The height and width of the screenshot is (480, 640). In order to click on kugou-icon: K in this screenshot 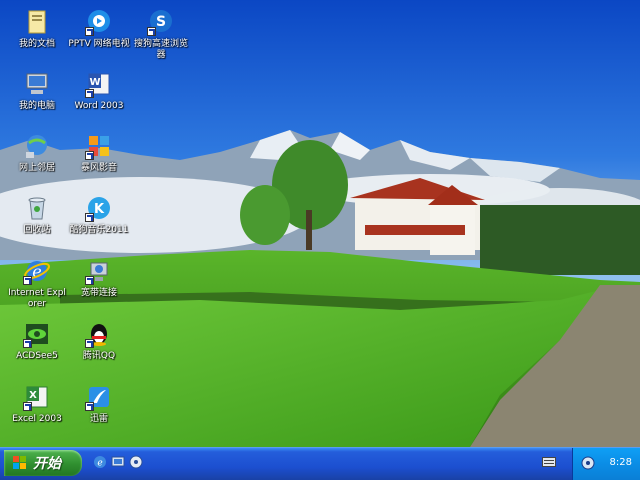, I will do `click(99, 208)`.